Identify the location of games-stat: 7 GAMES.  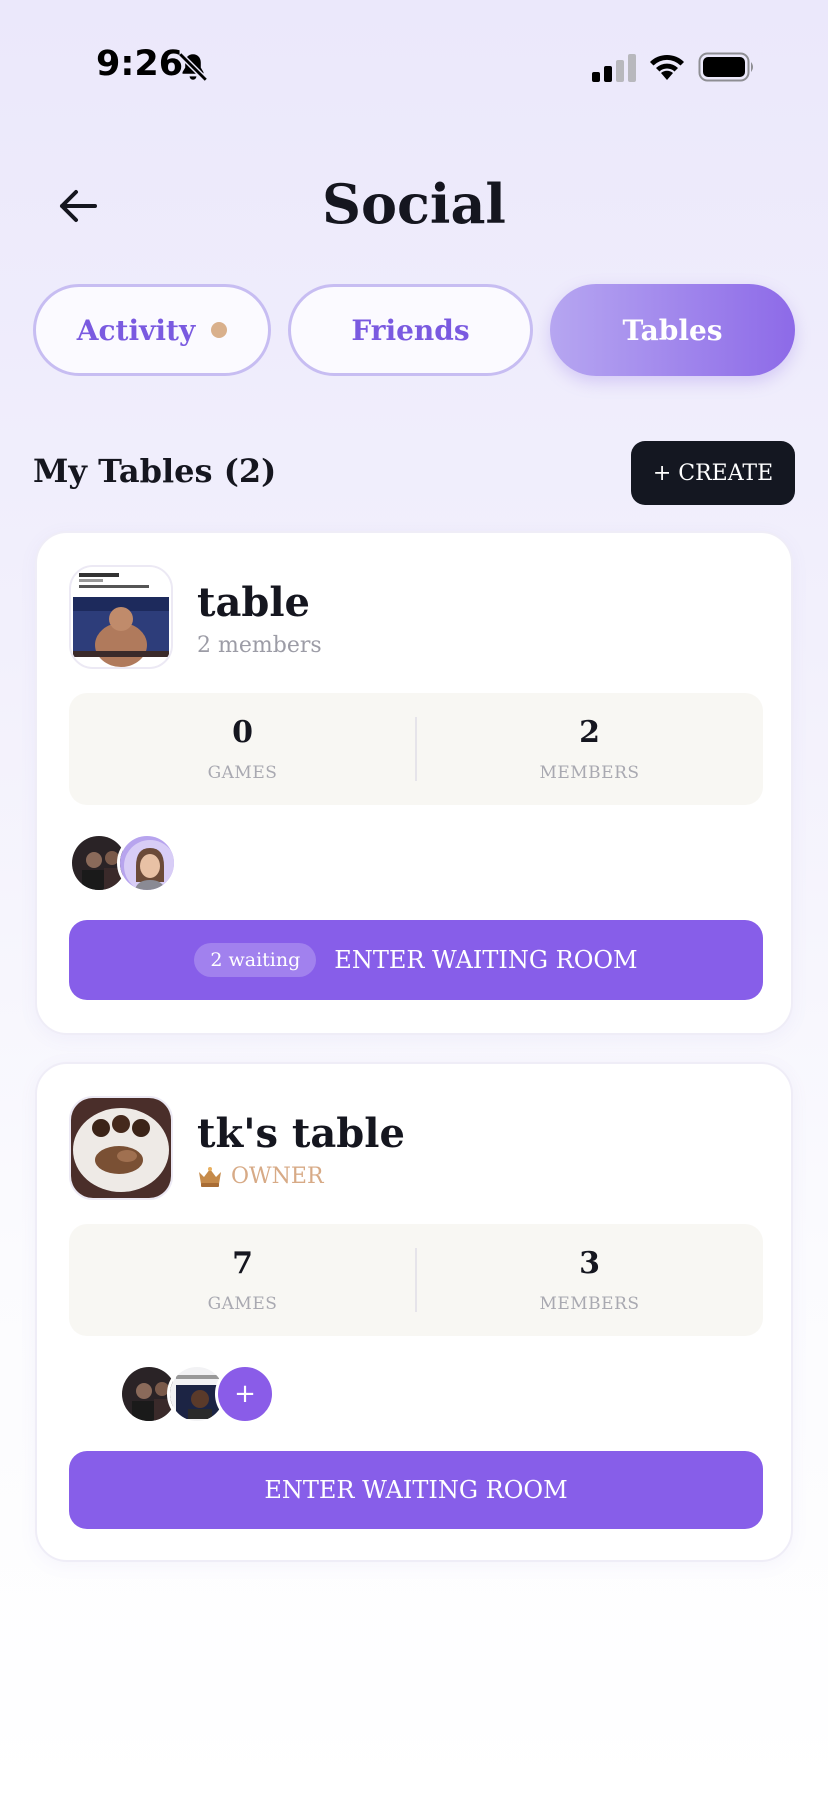
(242, 1280).